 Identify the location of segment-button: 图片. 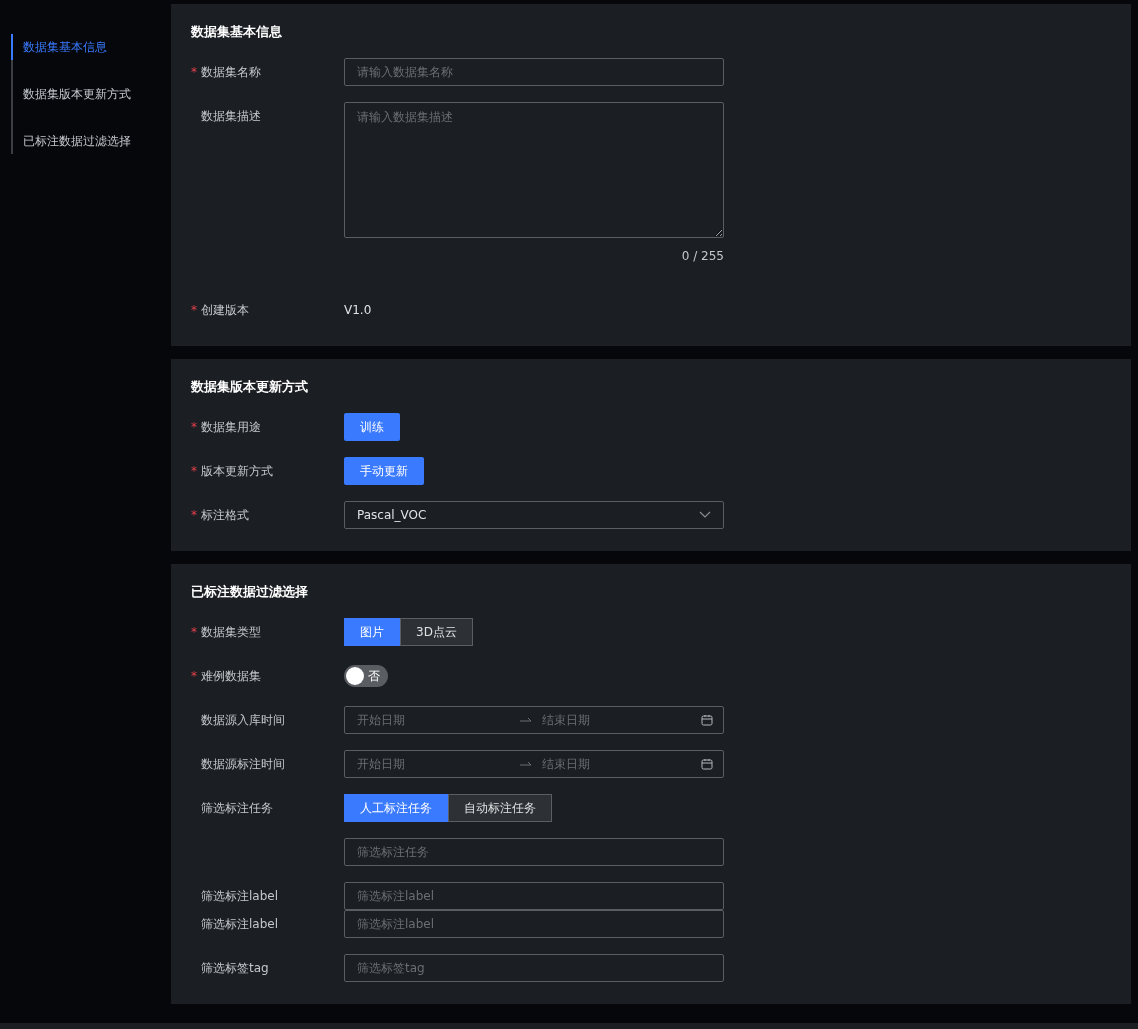
(372, 632).